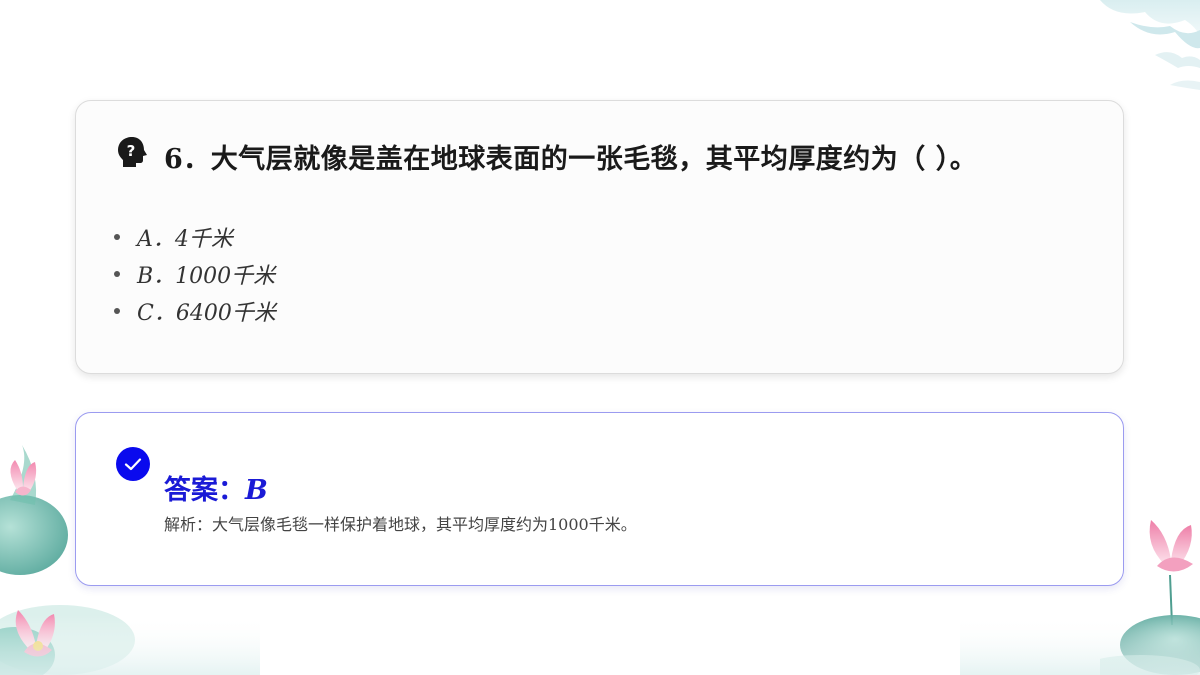  I want to click on answer-title: 答案：B, so click(216, 487).